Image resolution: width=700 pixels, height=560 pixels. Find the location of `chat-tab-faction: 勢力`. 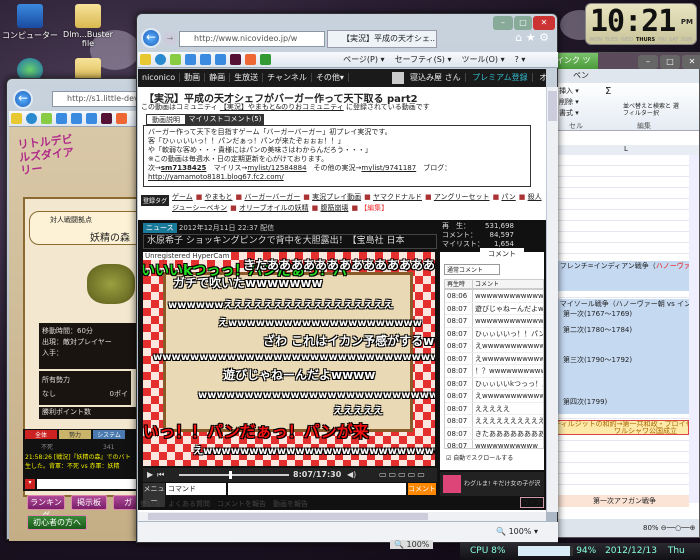

chat-tab-faction: 勢力 is located at coordinates (75, 434).